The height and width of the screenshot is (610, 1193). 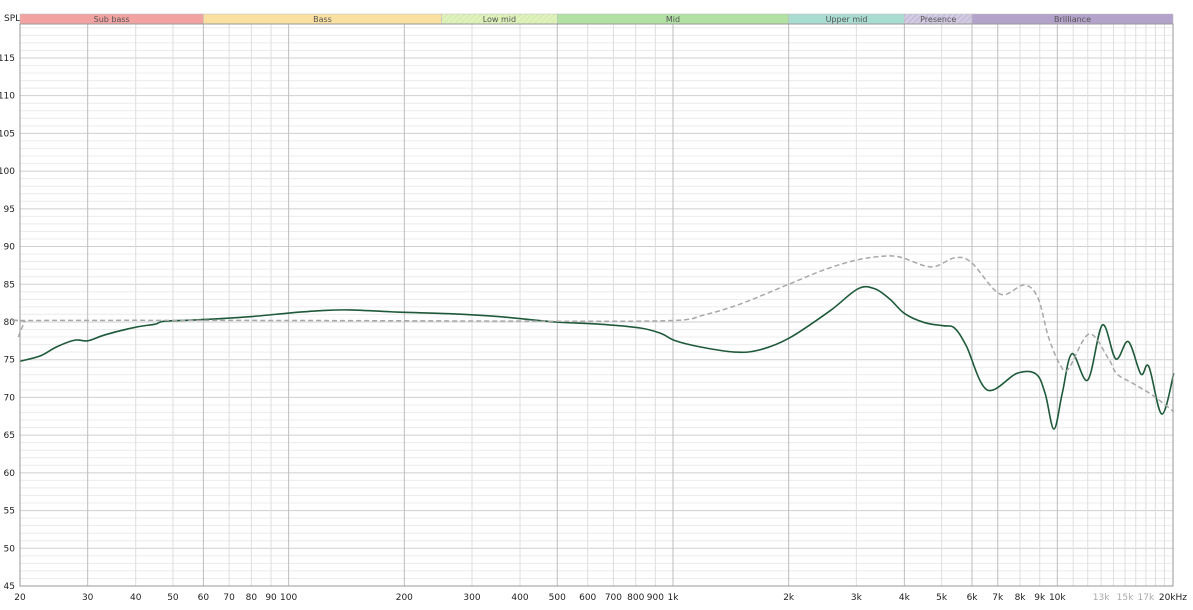 What do you see at coordinates (204, 598) in the screenshot?
I see `x-tick-label: 60` at bounding box center [204, 598].